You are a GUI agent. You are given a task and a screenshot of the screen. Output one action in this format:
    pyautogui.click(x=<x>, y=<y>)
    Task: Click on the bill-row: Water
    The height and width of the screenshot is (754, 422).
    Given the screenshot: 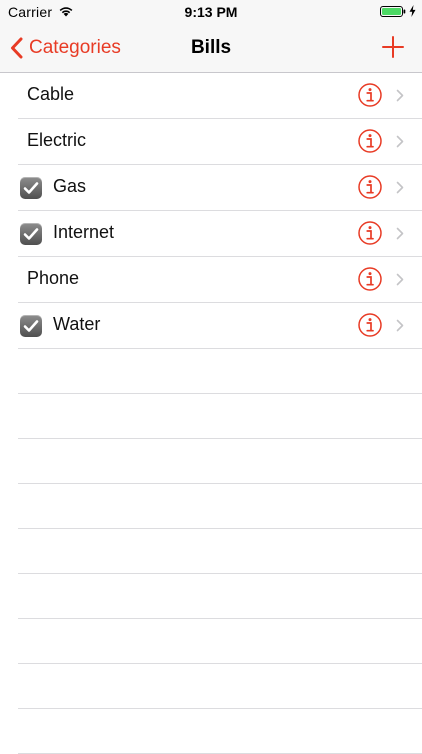 What is the action you would take?
    pyautogui.click(x=220, y=326)
    